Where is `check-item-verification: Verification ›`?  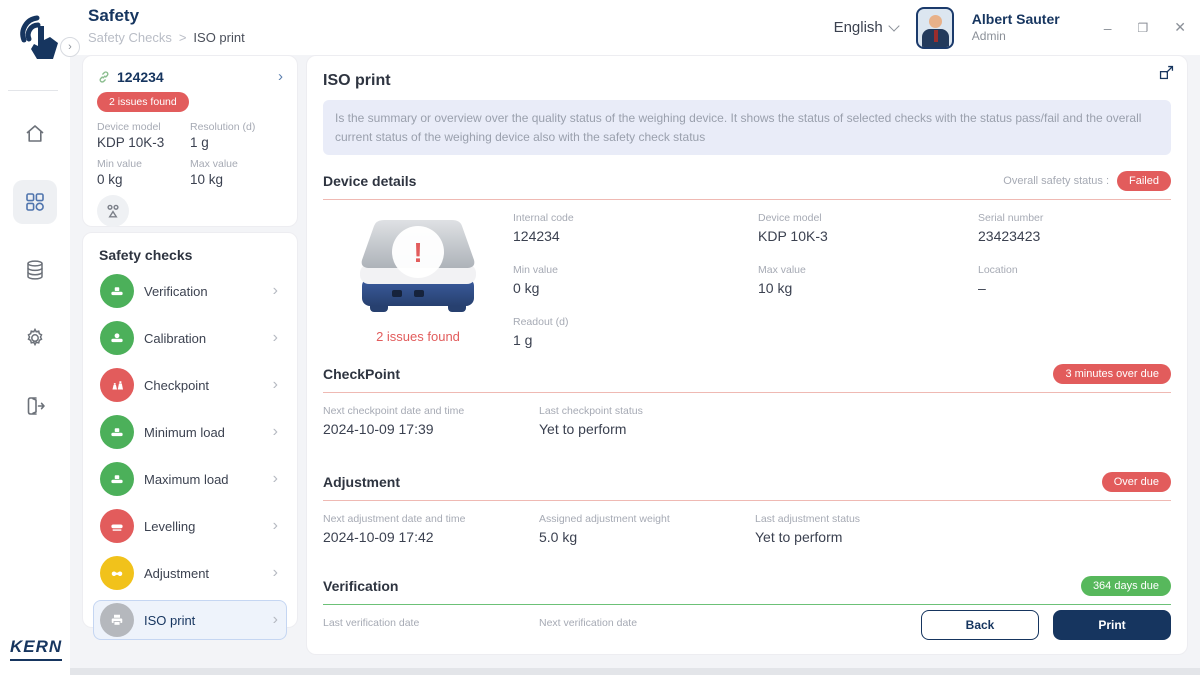 check-item-verification: Verification › is located at coordinates (190, 291).